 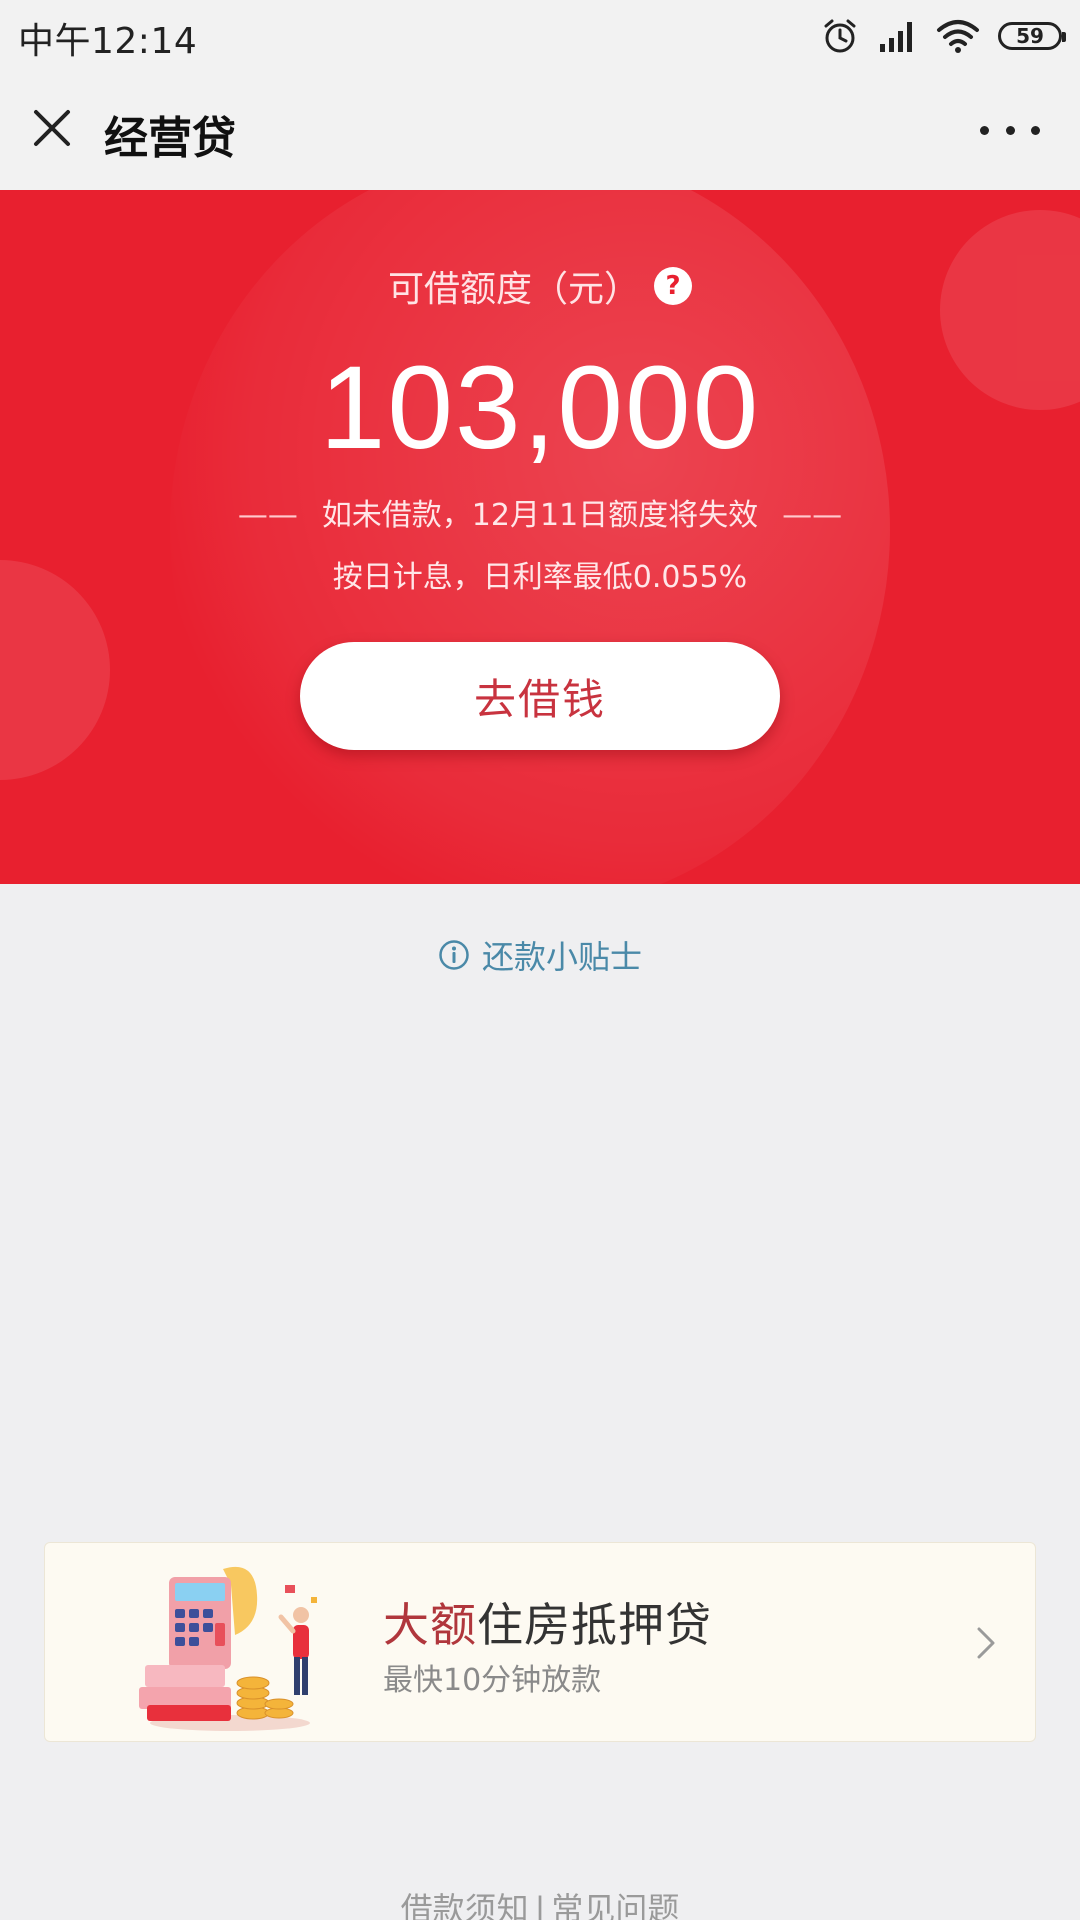 What do you see at coordinates (430, 1625) in the screenshot?
I see `promo-title-accent: 大额` at bounding box center [430, 1625].